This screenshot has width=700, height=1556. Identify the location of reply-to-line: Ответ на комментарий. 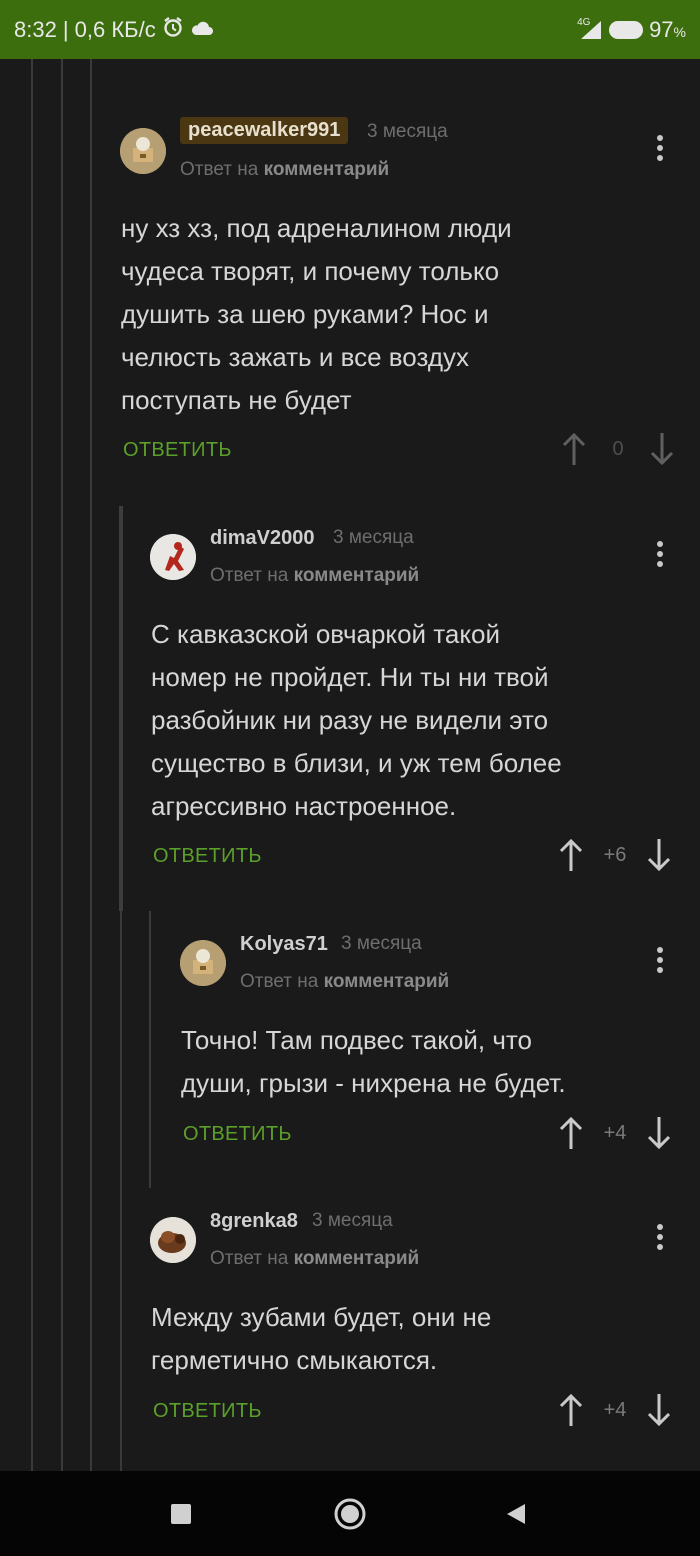
(314, 1259).